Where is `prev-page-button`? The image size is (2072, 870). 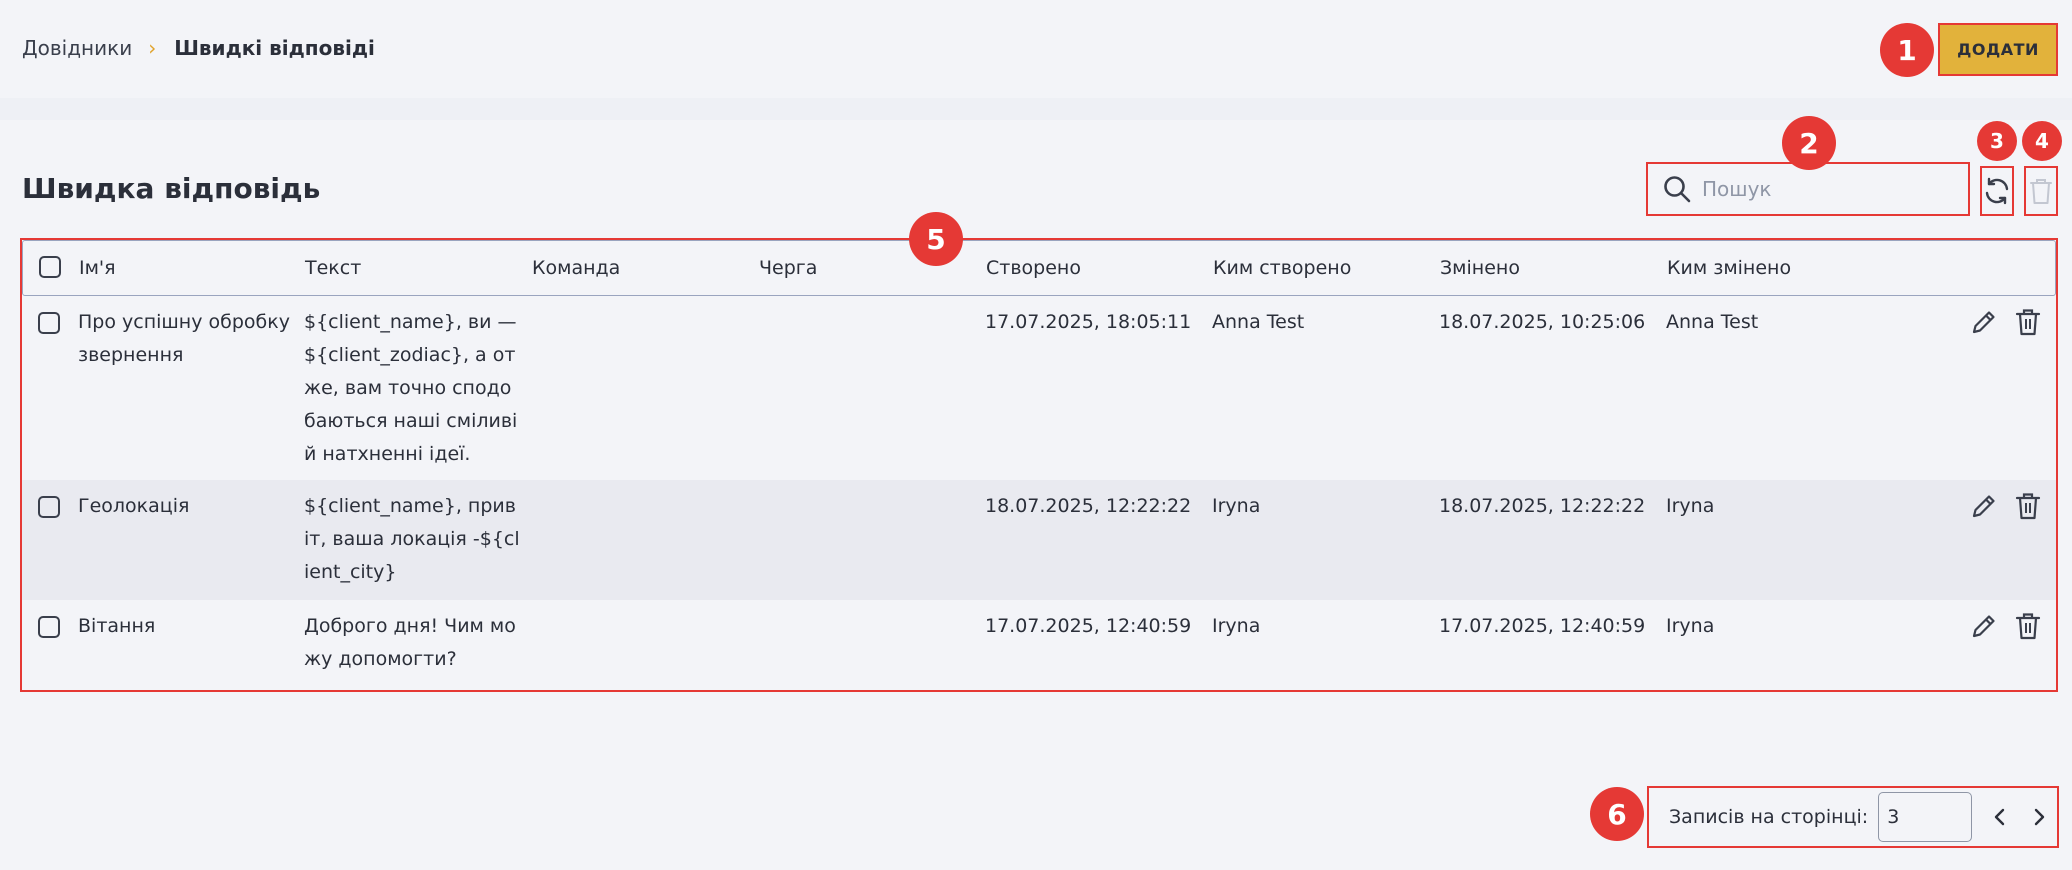 prev-page-button is located at coordinates (1999, 817).